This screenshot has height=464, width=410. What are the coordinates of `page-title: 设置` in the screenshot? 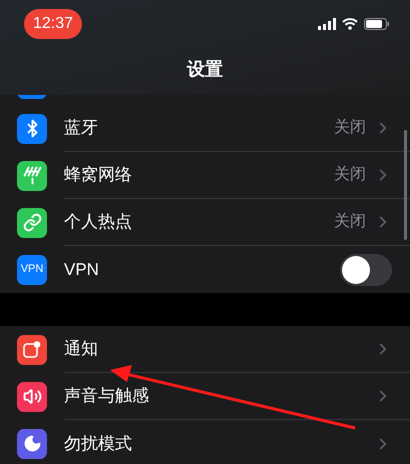 It's located at (205, 69).